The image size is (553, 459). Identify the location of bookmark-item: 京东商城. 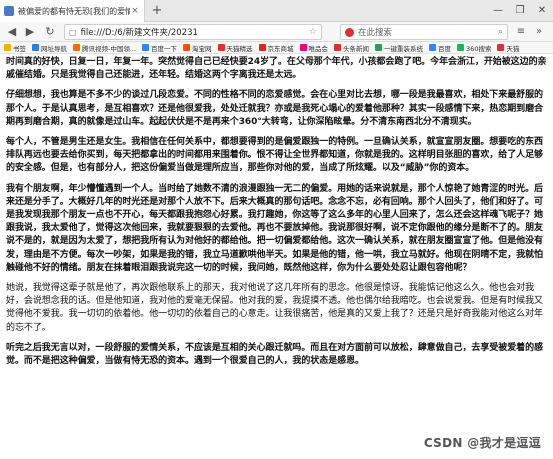
(276, 48).